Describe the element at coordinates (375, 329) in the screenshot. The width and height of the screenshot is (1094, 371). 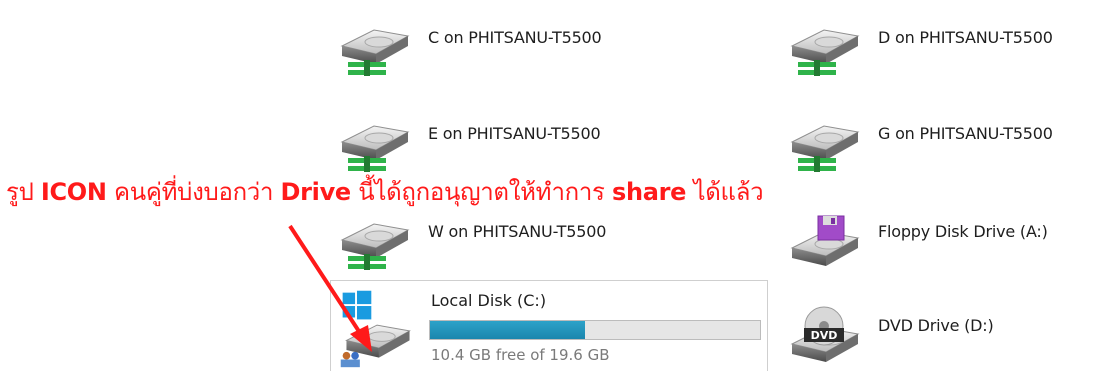
I see `windows-drive-icon` at that location.